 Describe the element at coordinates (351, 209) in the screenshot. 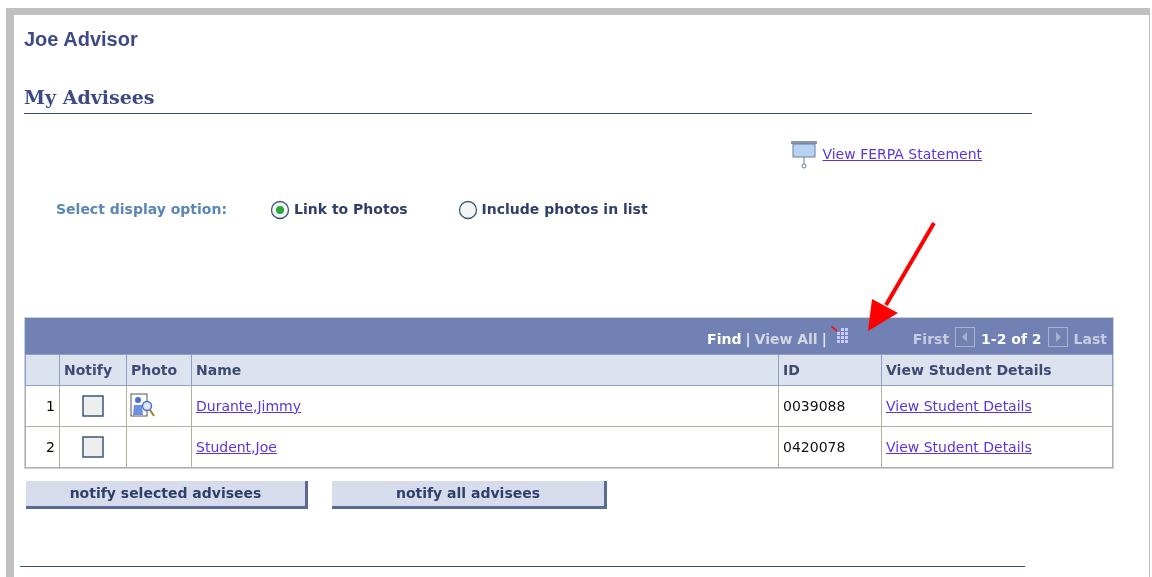

I see `radio-label: Link to Photos` at that location.